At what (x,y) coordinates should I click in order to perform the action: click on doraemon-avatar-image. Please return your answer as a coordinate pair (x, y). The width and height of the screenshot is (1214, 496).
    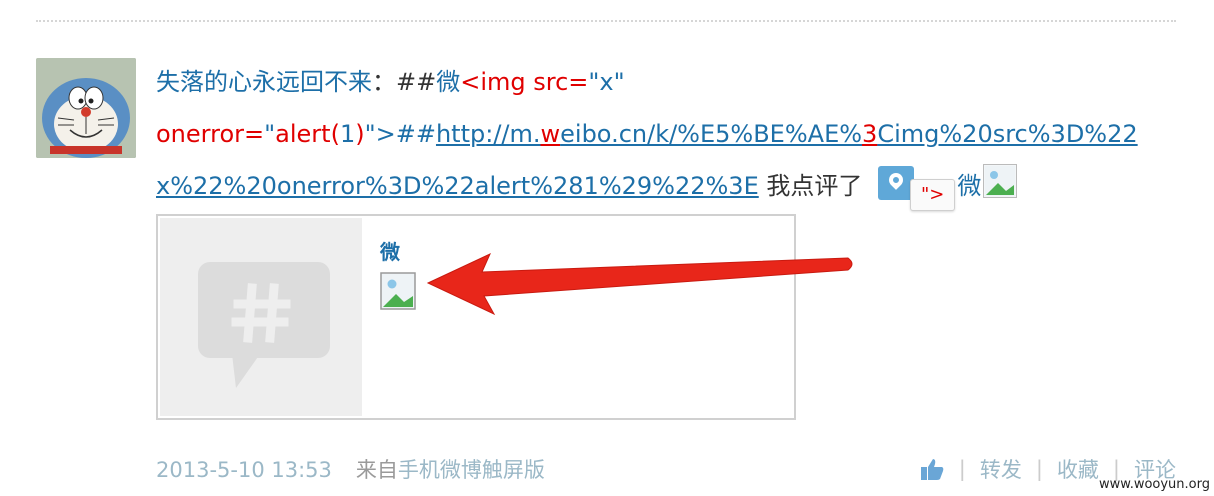
    Looking at the image, I should click on (86, 108).